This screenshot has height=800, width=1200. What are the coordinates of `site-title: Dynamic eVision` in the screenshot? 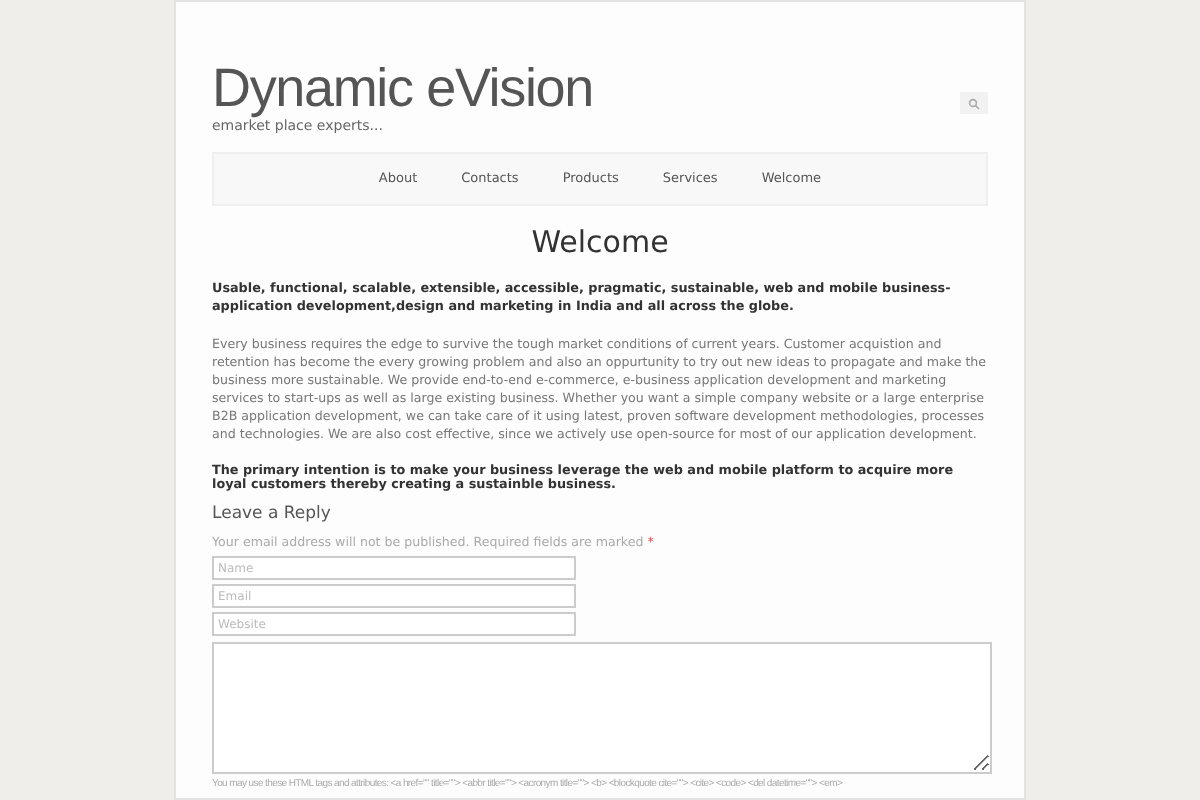 It's located at (402, 89).